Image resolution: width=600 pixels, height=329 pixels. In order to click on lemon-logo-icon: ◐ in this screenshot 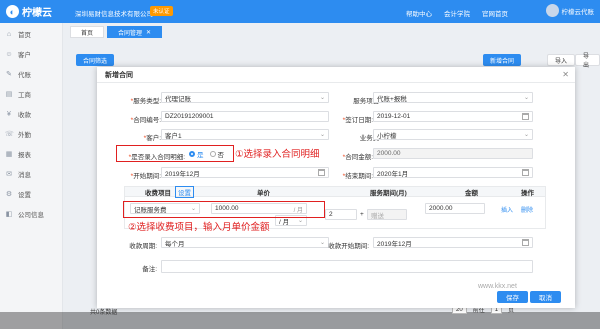, I will do `click(12, 11)`.